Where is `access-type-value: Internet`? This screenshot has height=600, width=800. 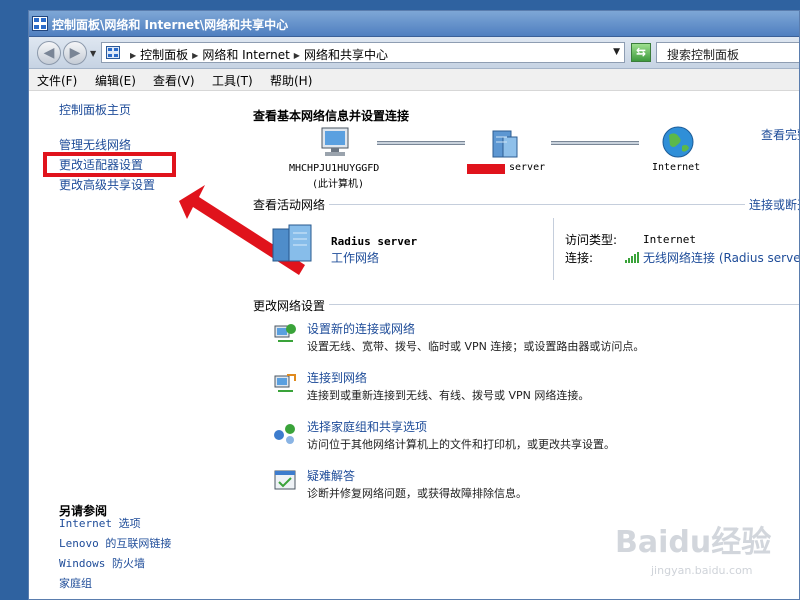 access-type-value: Internet is located at coordinates (669, 239).